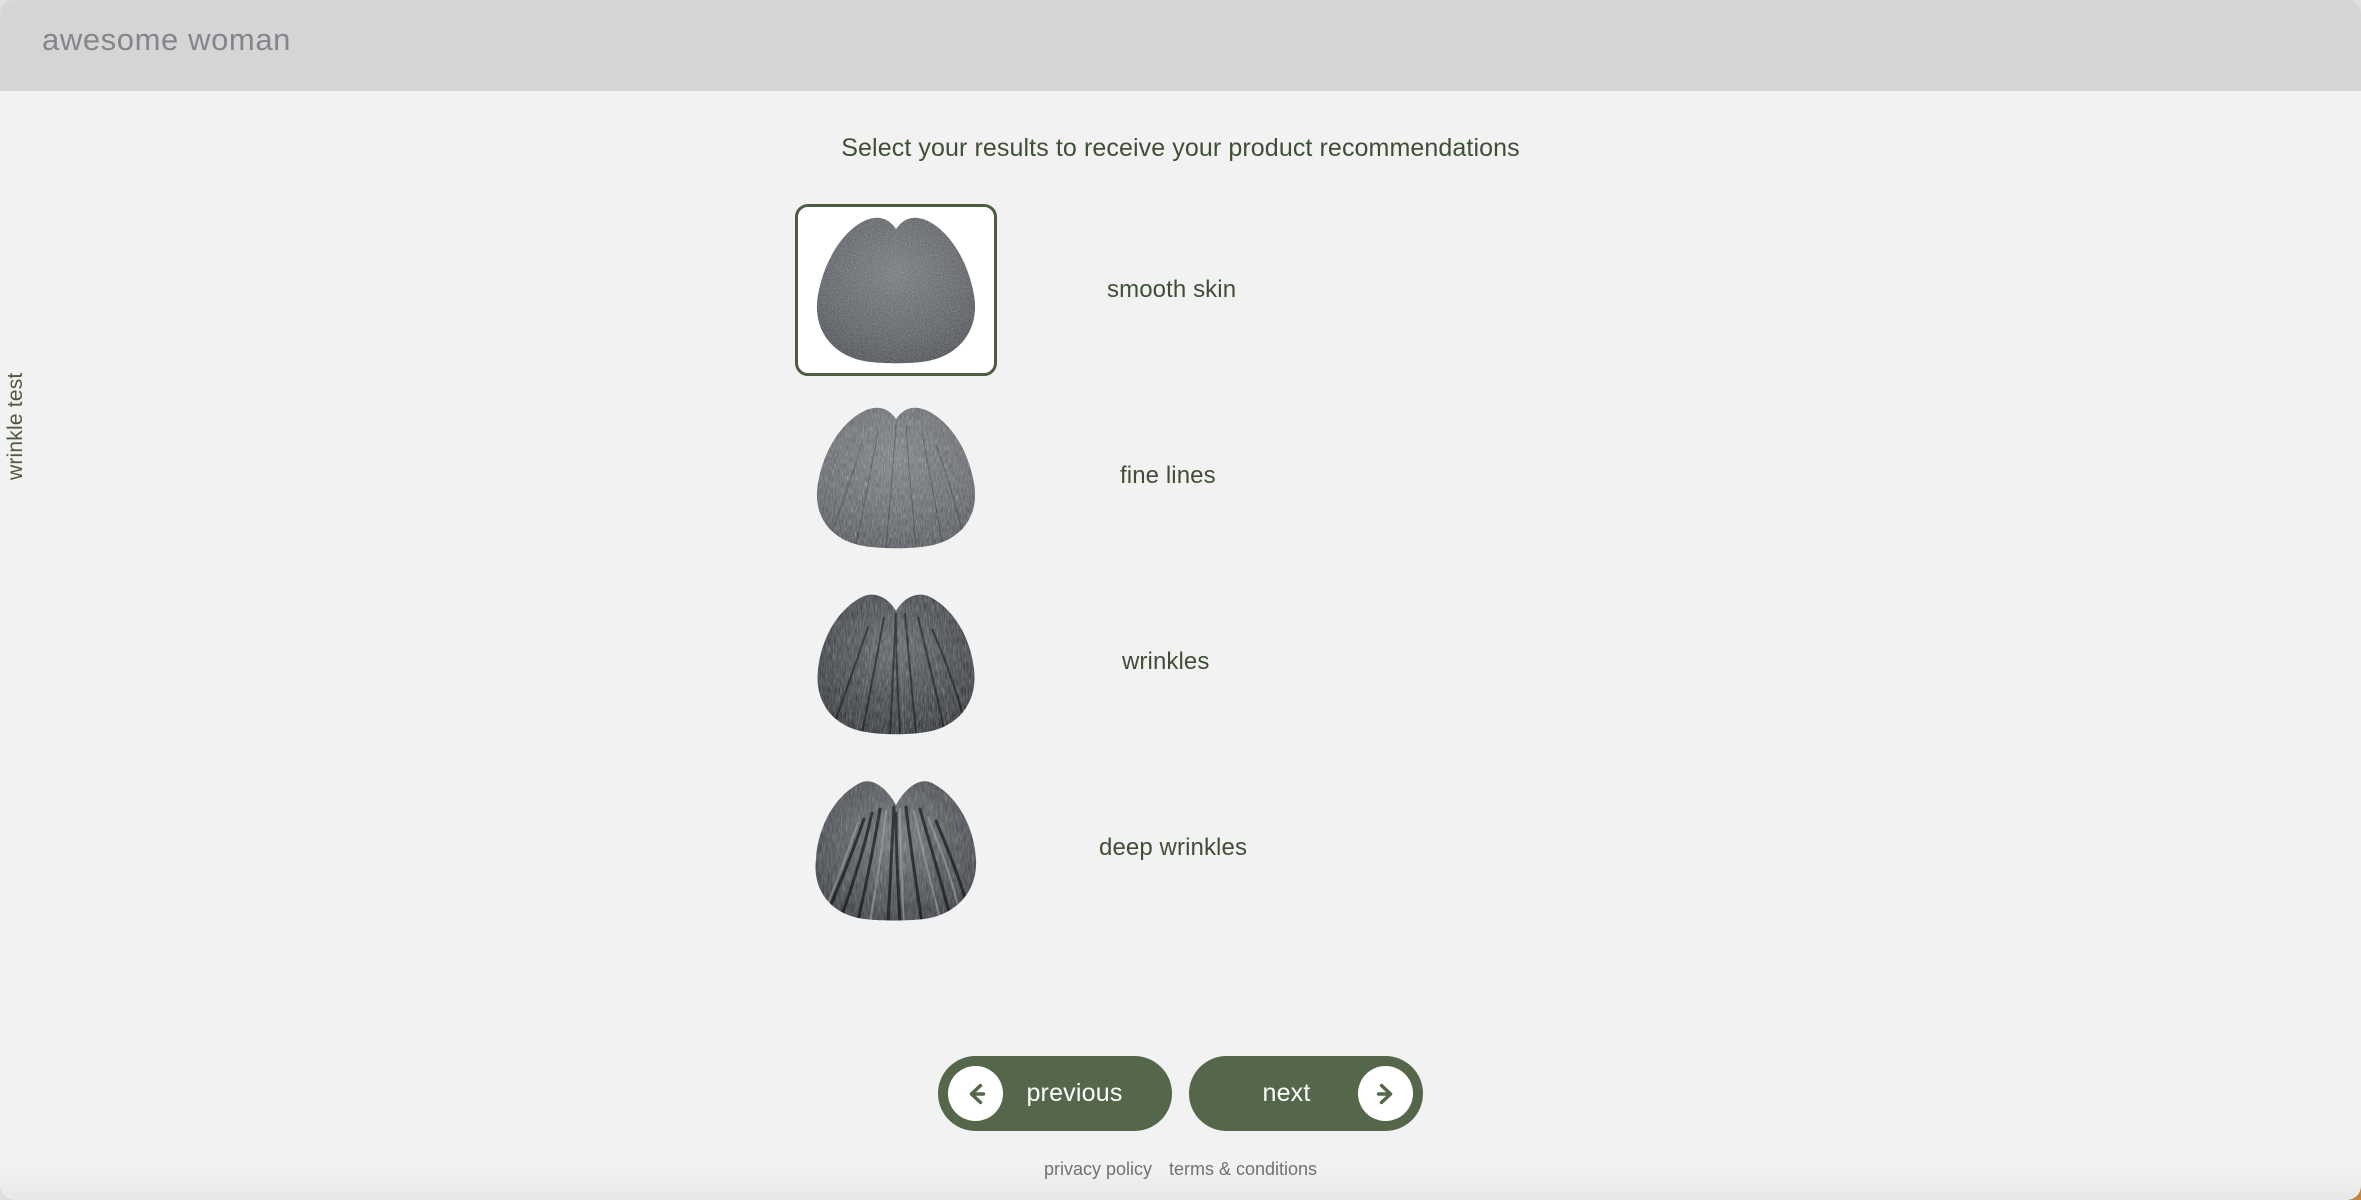 The width and height of the screenshot is (2361, 1200). I want to click on texture-deep-wrinkles-icon, so click(896, 848).